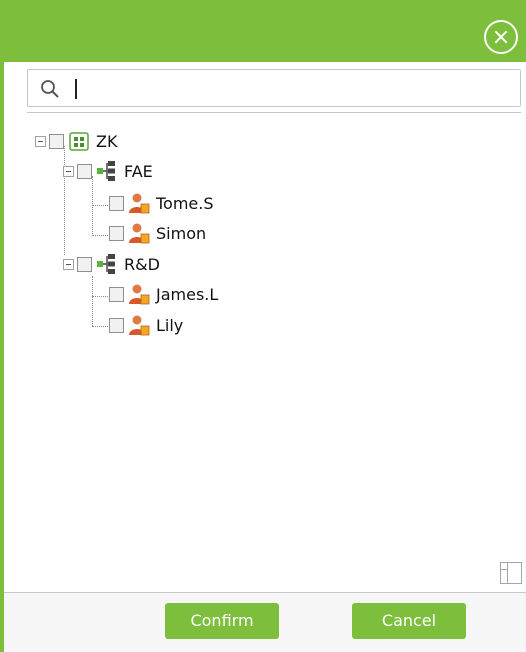 This screenshot has height=652, width=526. Describe the element at coordinates (409, 621) in the screenshot. I see `cancel-button: Cancel` at that location.